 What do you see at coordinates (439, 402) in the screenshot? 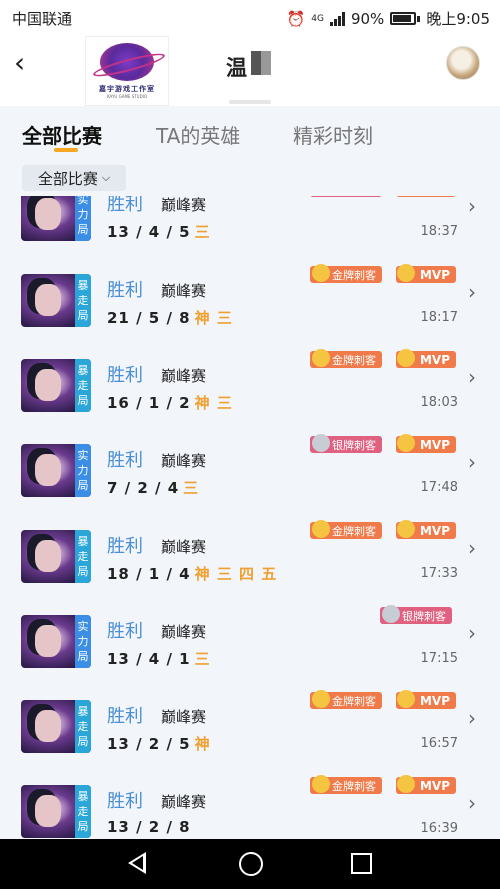
I see `match-time: 18:03` at bounding box center [439, 402].